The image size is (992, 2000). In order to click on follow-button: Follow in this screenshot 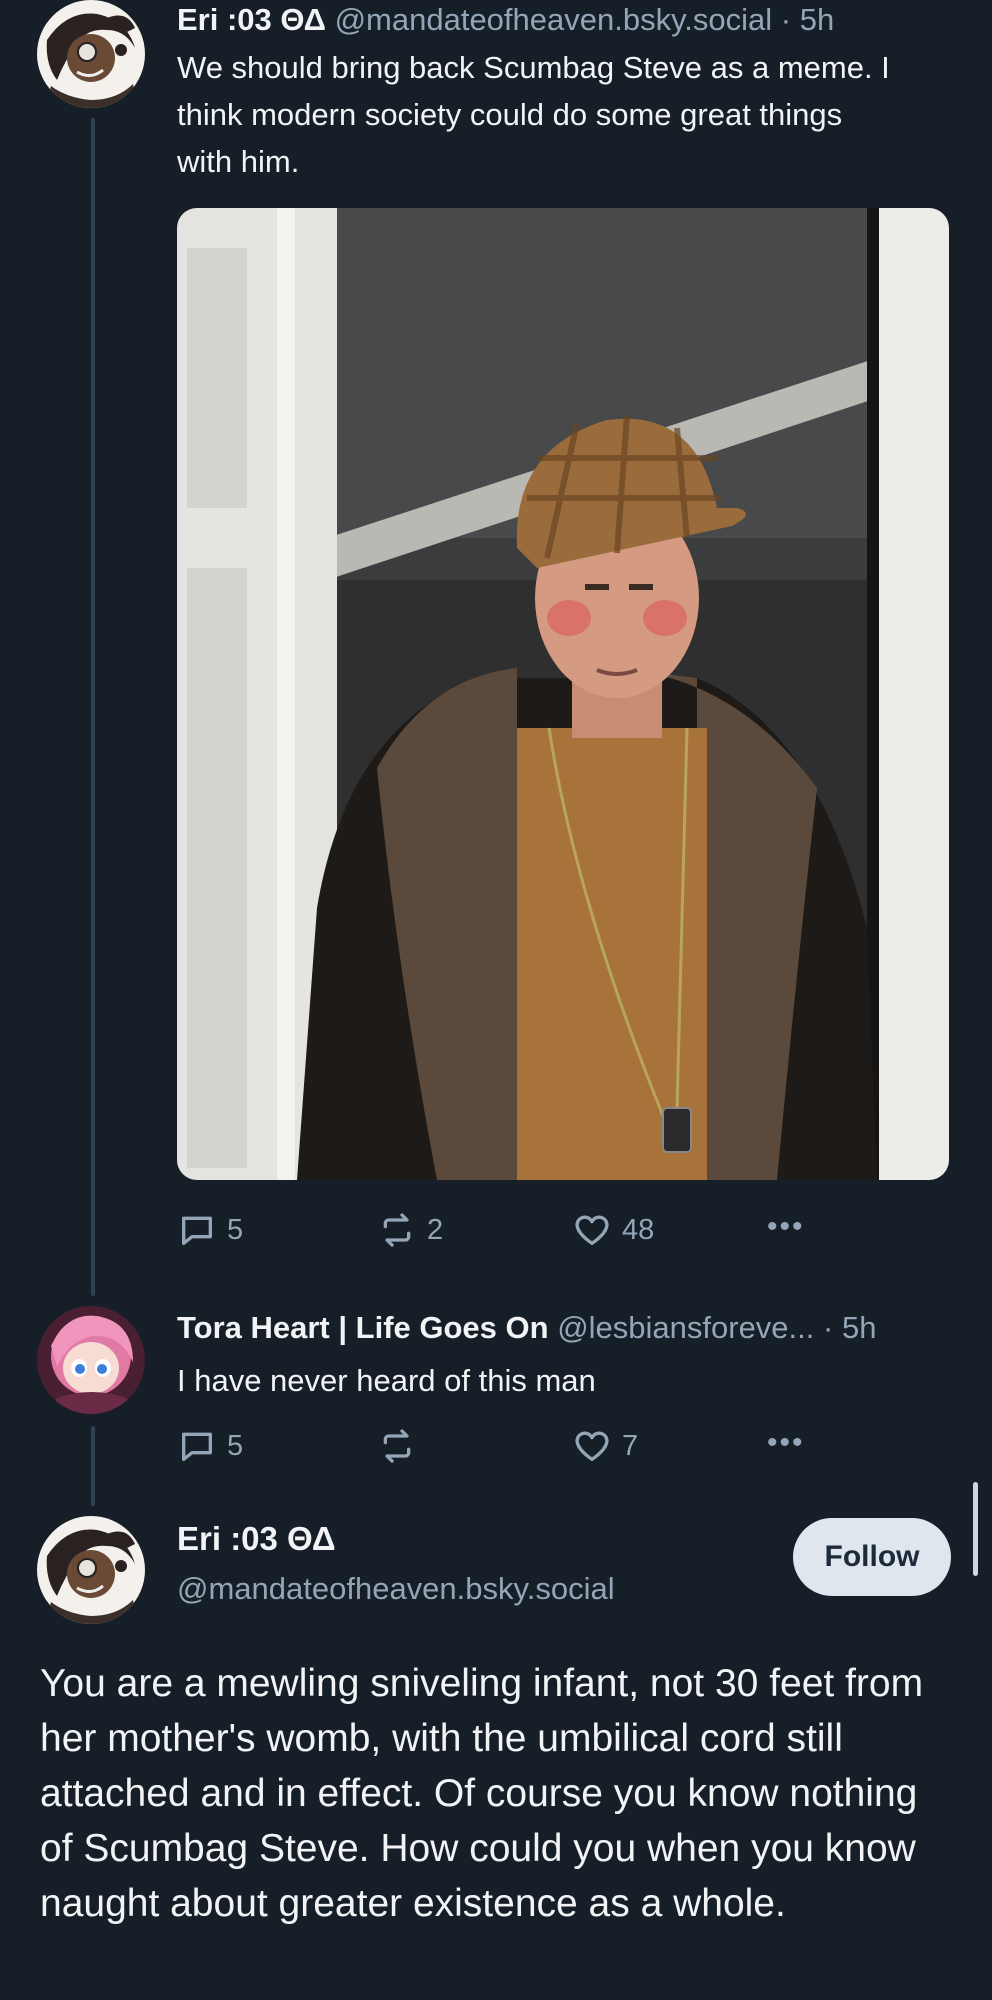, I will do `click(872, 1557)`.